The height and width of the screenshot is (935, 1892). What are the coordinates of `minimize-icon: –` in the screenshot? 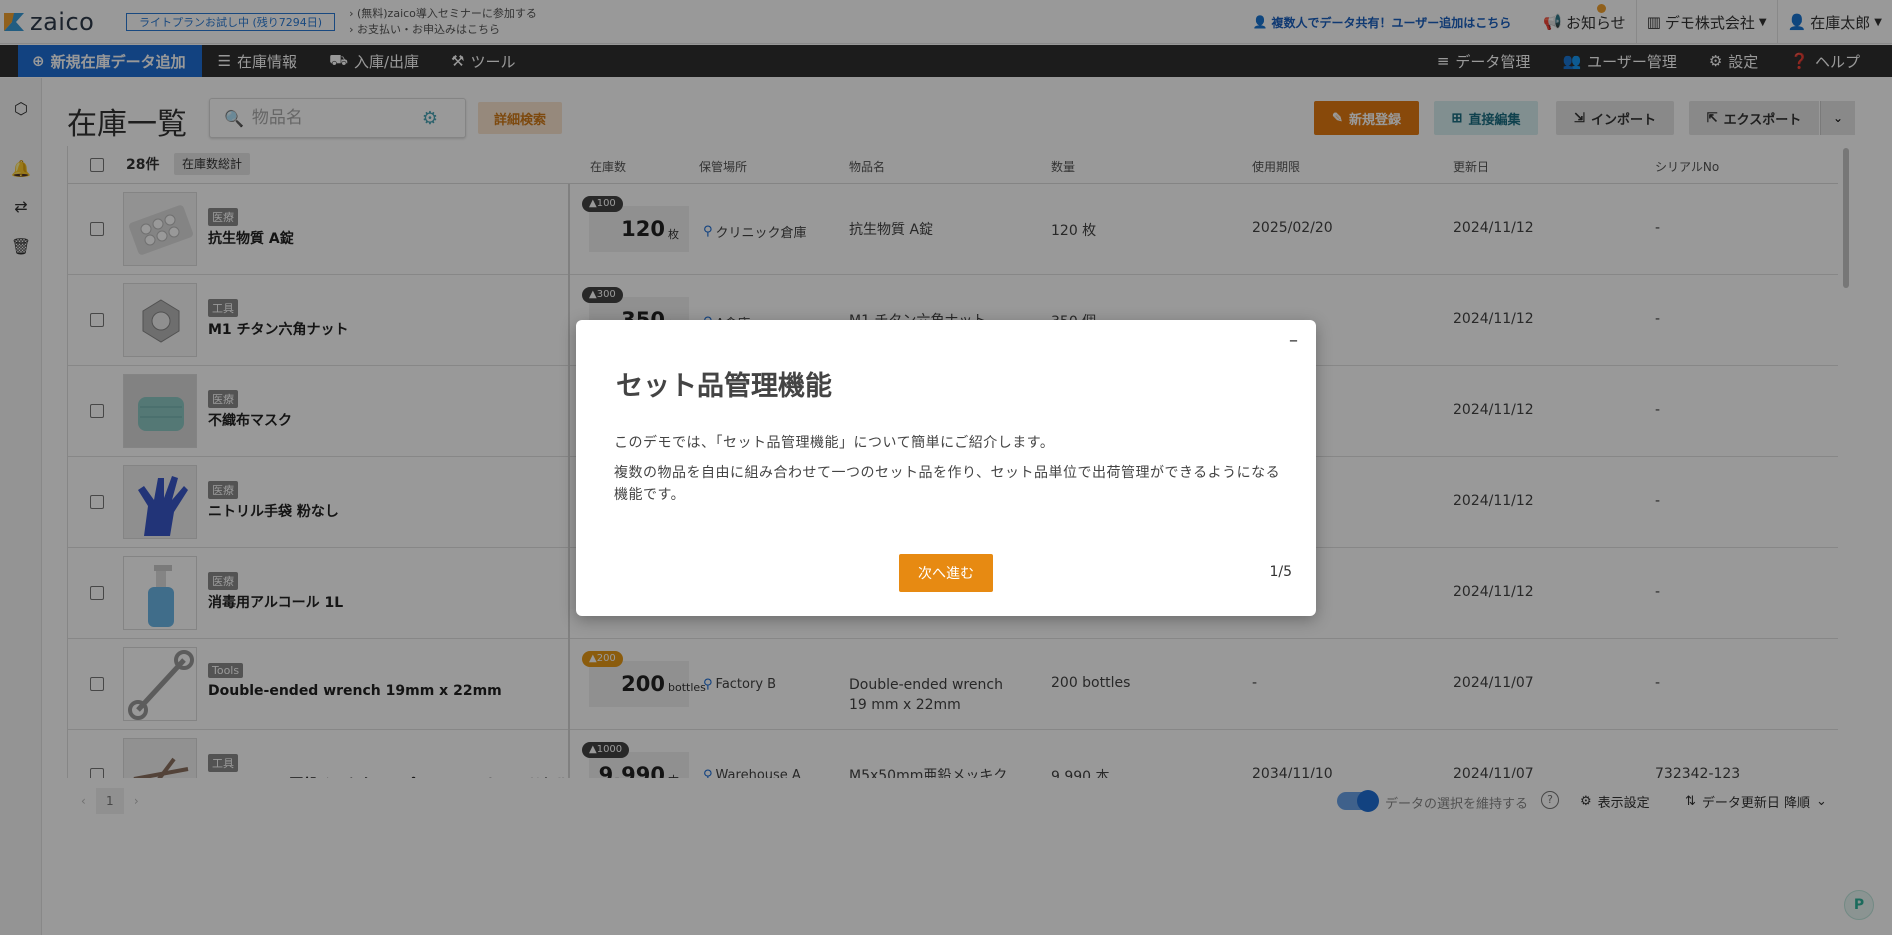 It's located at (1293, 340).